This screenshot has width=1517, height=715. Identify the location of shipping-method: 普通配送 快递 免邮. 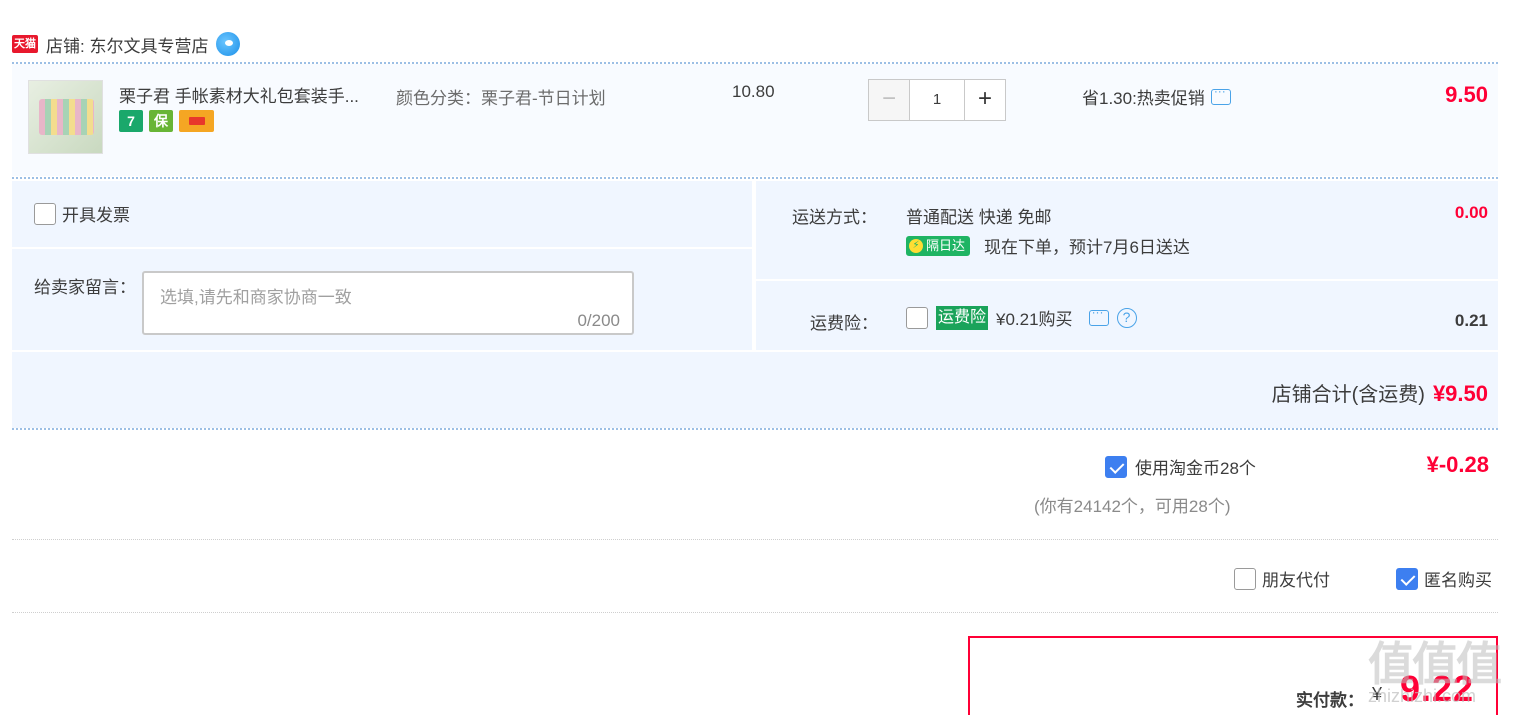
(979, 217).